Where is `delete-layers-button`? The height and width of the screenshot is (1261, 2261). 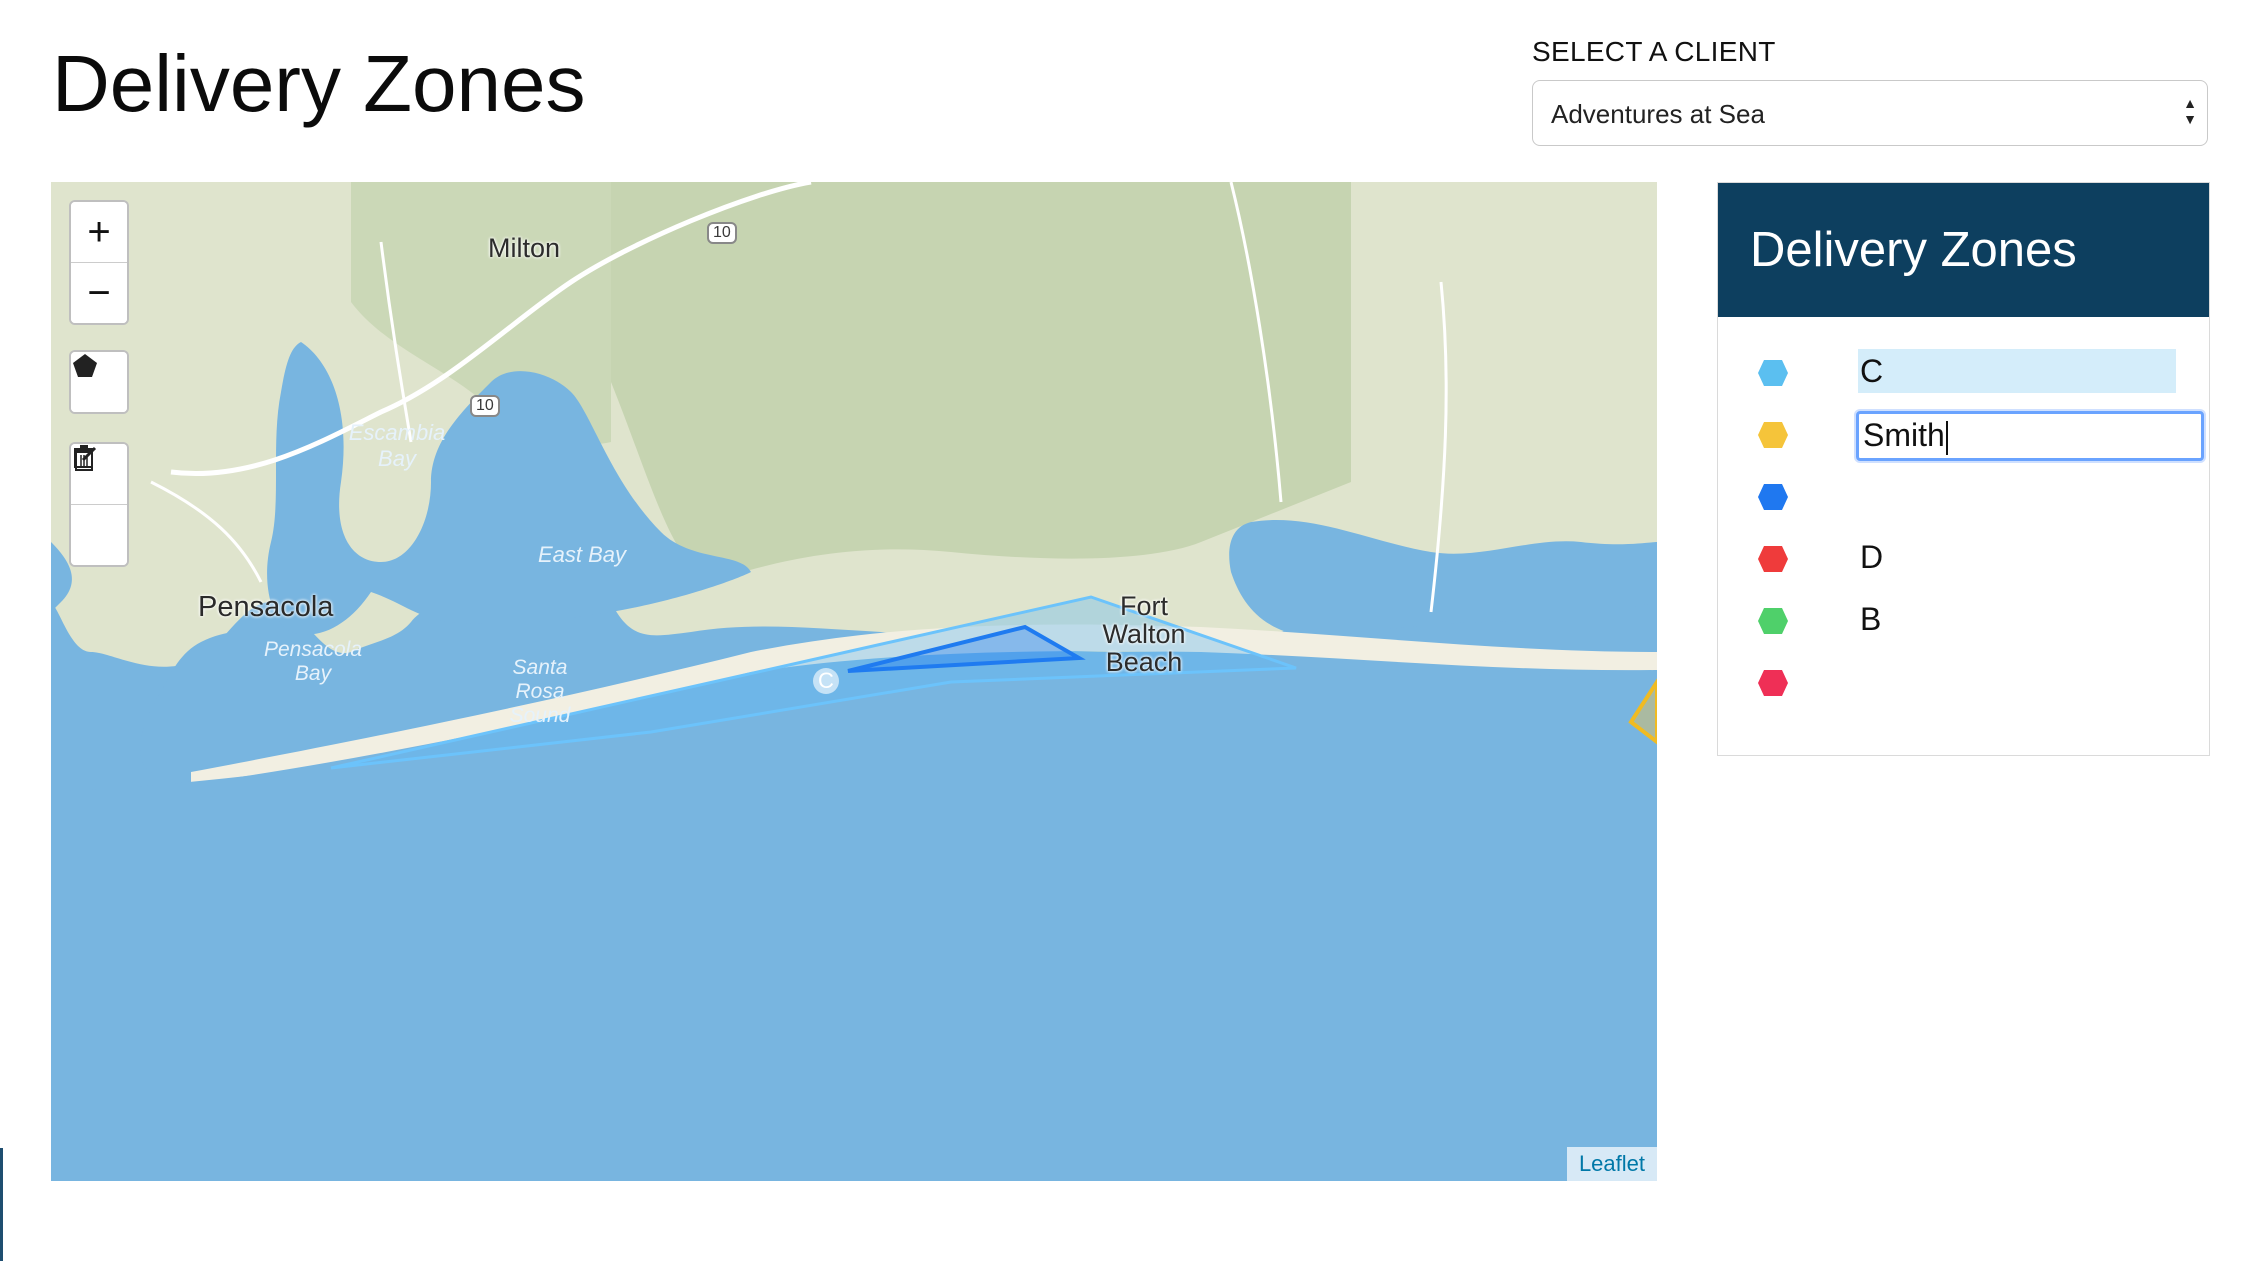 delete-layers-button is located at coordinates (99, 505).